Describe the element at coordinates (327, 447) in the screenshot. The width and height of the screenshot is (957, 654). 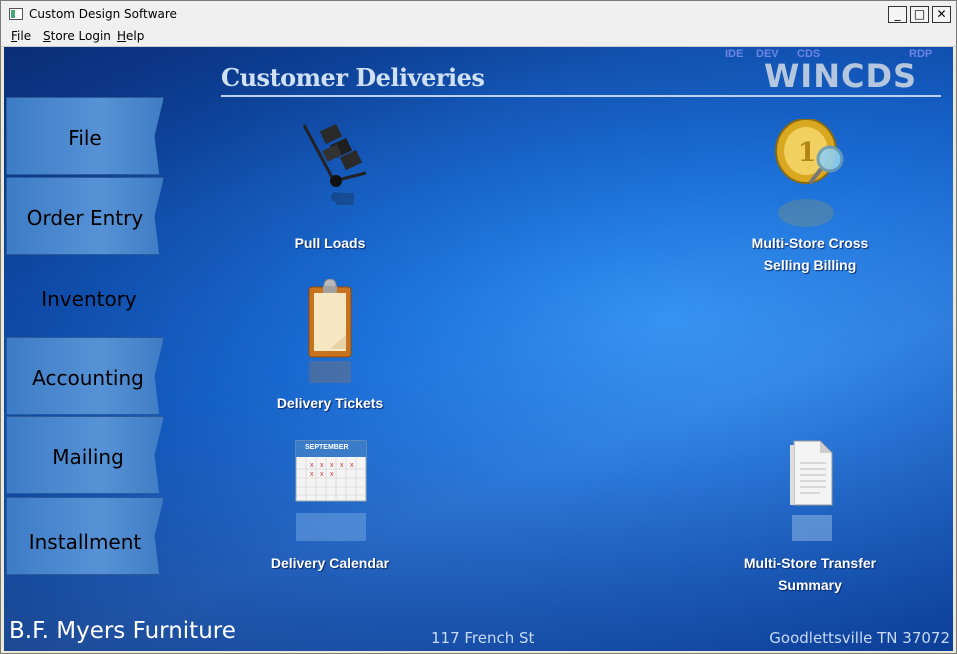
I see `calendar-month: SEPTEMBER` at that location.